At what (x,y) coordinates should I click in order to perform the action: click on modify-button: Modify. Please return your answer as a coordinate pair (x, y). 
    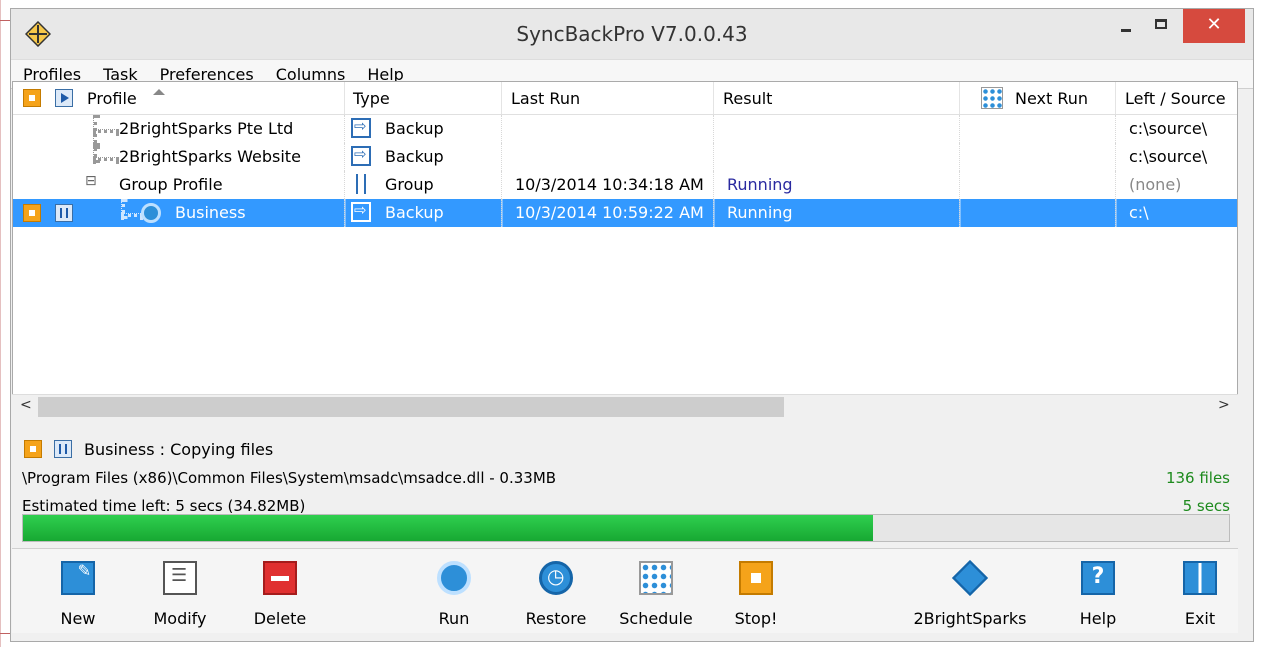
    Looking at the image, I should click on (180, 593).